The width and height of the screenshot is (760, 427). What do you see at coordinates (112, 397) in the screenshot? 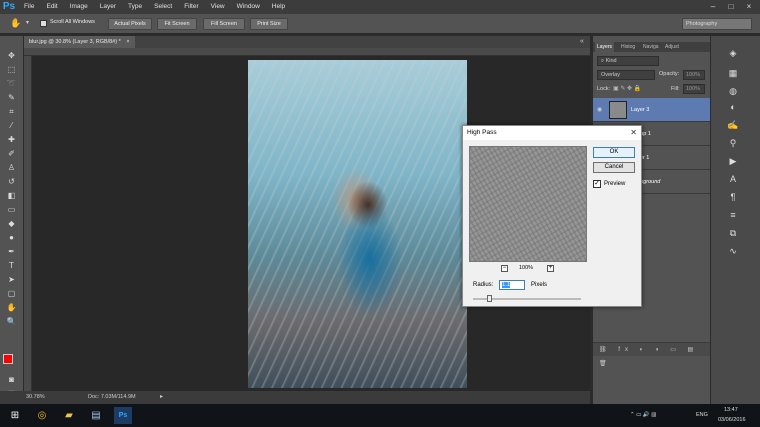
I see `doc-size: Doc: 7.03M/114.9M` at bounding box center [112, 397].